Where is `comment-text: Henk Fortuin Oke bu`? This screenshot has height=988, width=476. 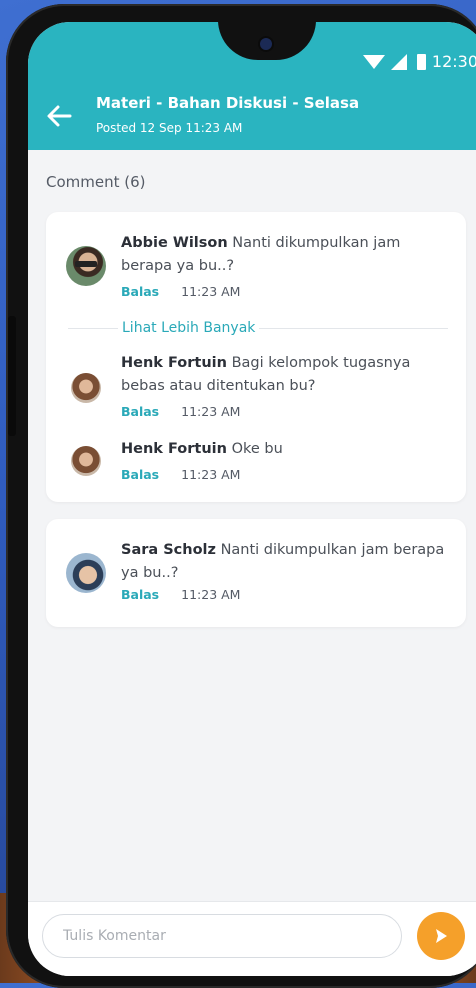 comment-text: Henk Fortuin Oke bu is located at coordinates (281, 449).